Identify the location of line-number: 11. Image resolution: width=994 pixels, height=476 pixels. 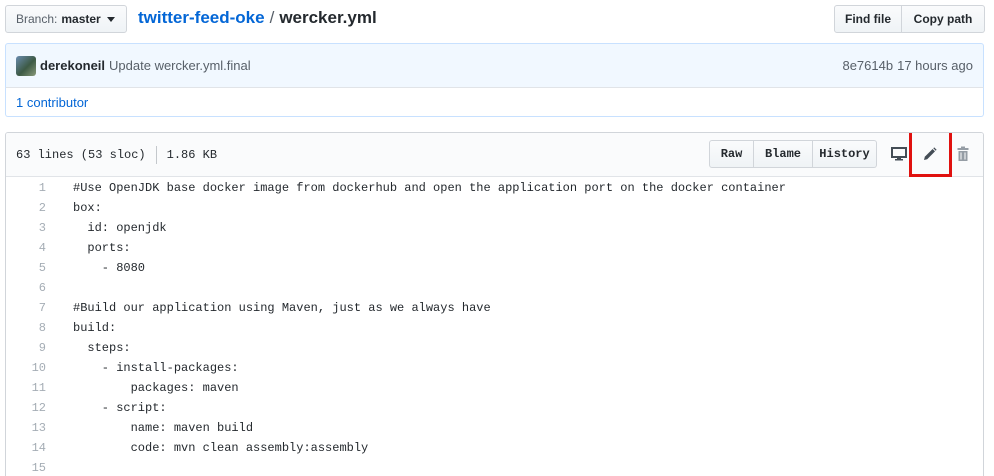
(26, 388).